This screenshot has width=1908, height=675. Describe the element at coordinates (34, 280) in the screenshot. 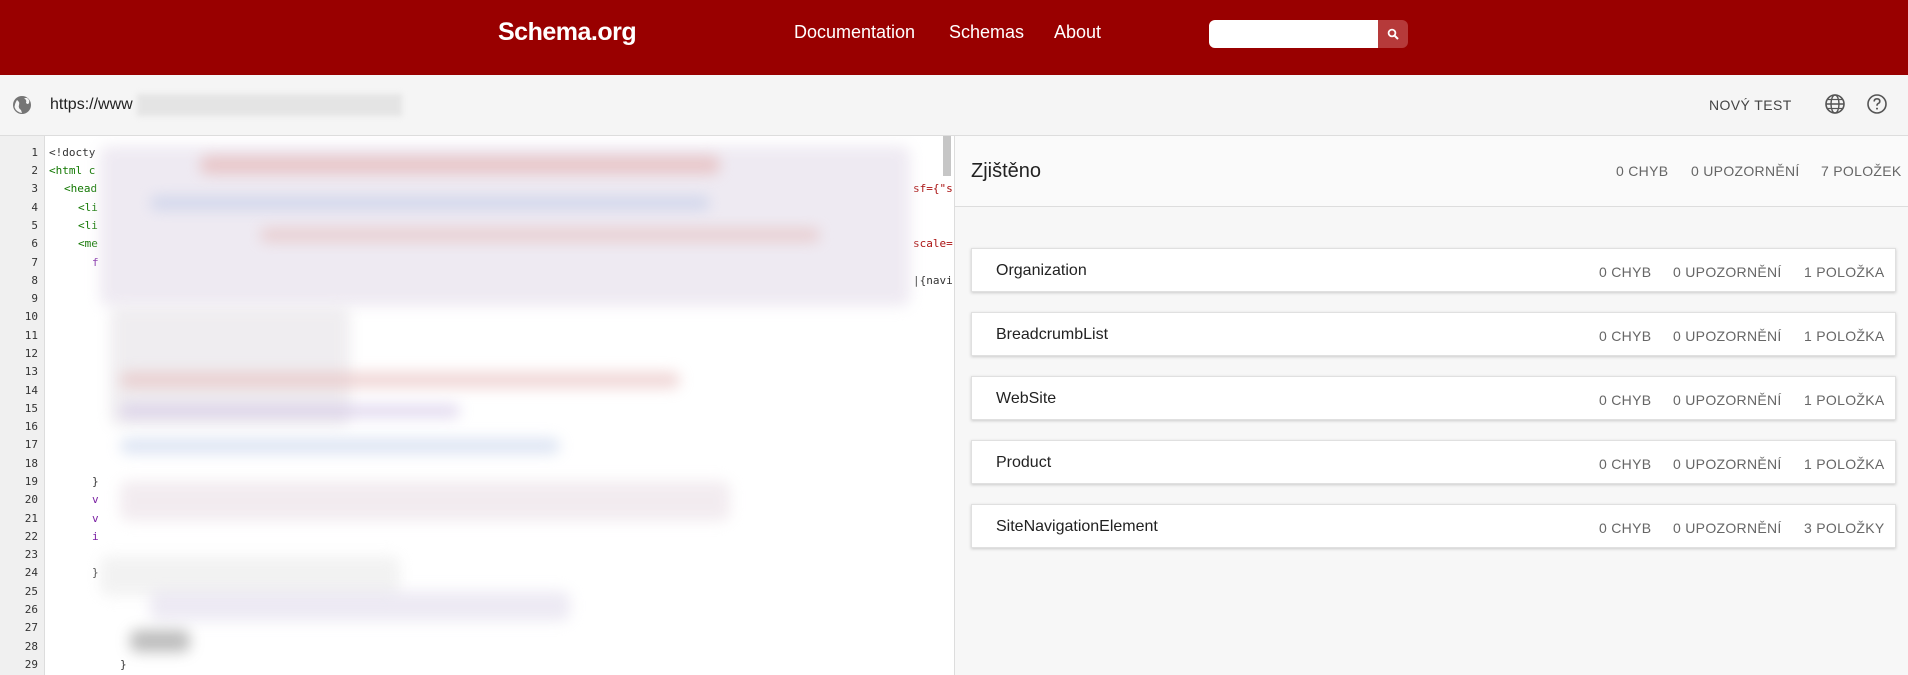

I see `line-number: 8` at that location.